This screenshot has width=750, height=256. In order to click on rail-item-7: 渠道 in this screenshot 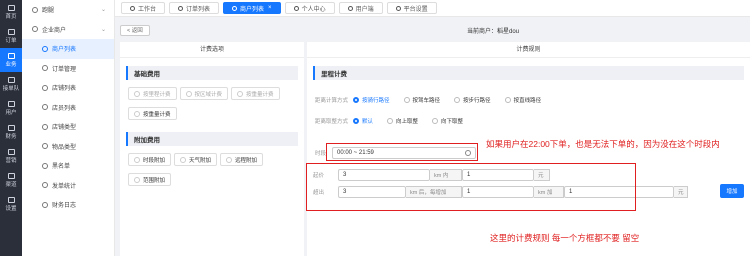, I will do `click(11, 180)`.